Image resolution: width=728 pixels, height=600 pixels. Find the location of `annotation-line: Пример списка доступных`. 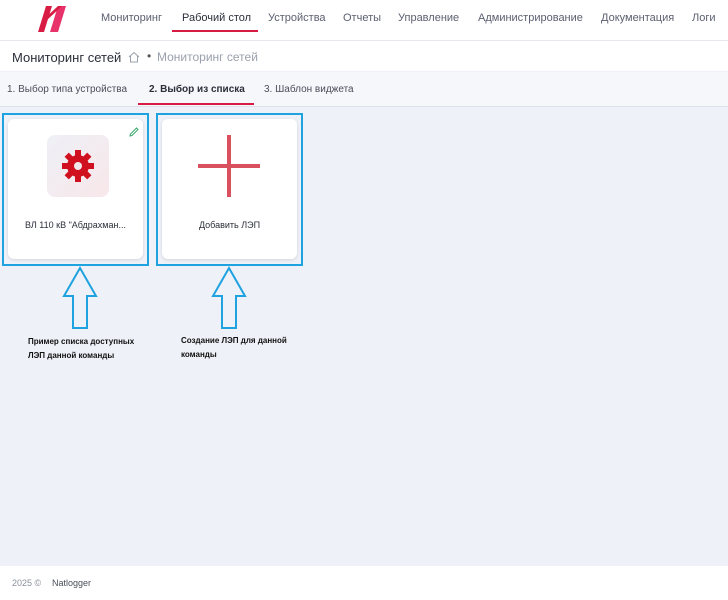

annotation-line: Пример списка доступных is located at coordinates (81, 341).